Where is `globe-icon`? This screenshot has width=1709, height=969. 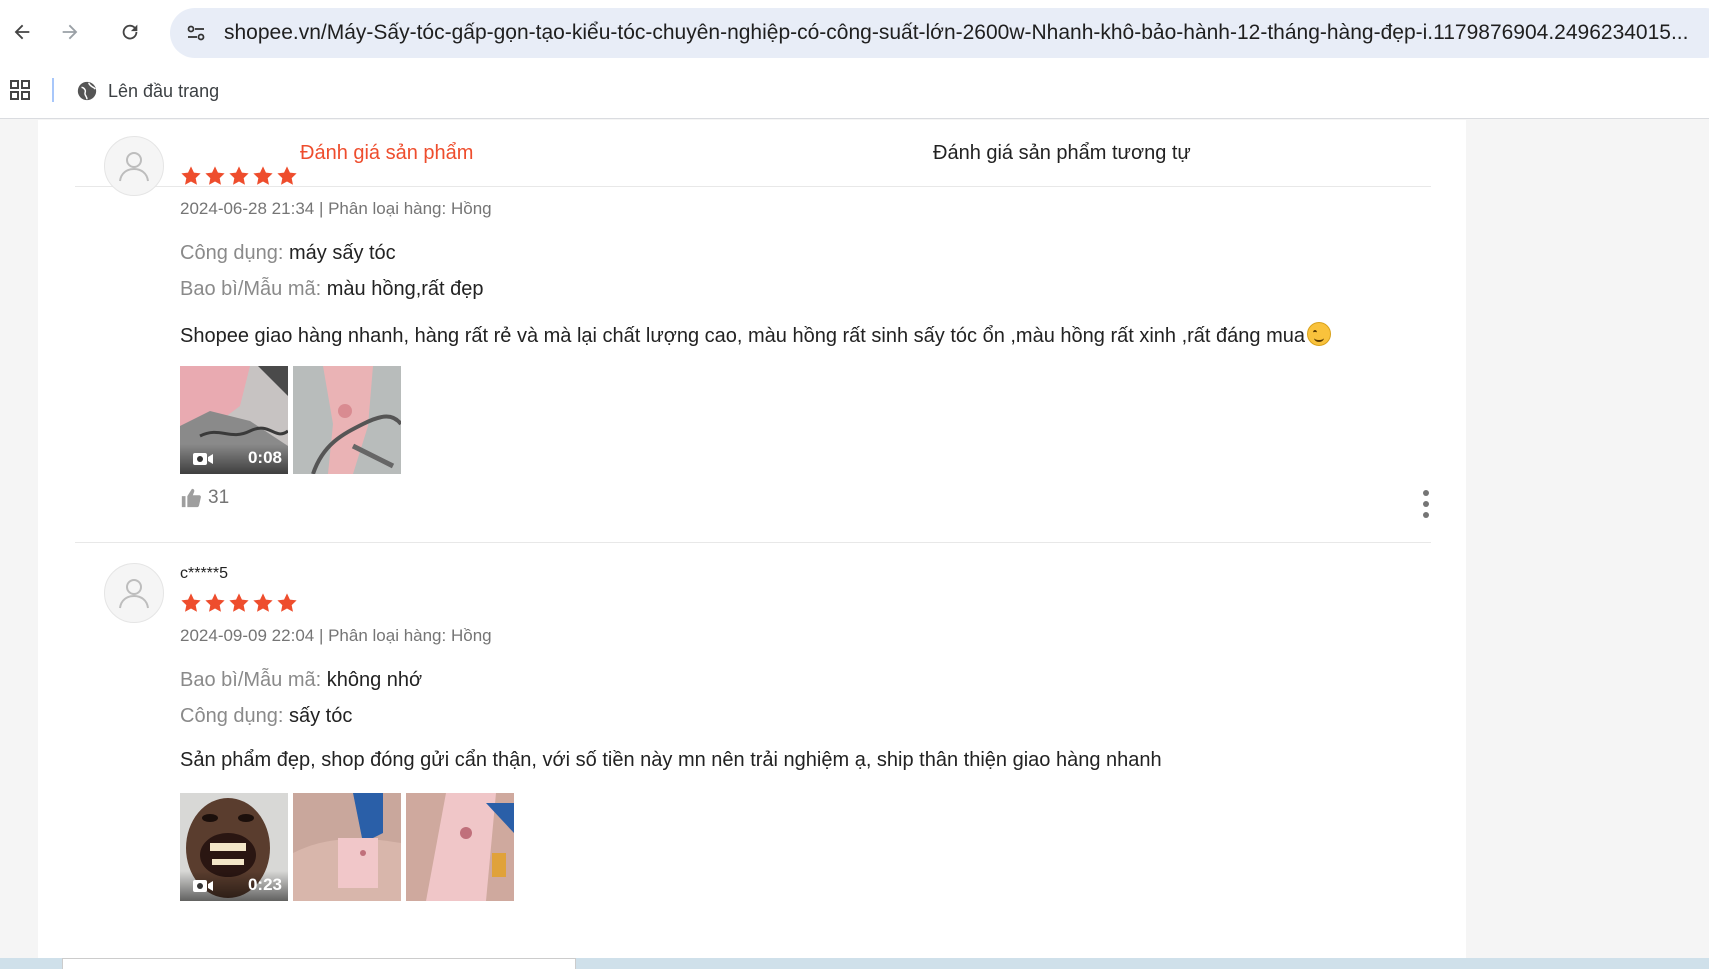 globe-icon is located at coordinates (87, 91).